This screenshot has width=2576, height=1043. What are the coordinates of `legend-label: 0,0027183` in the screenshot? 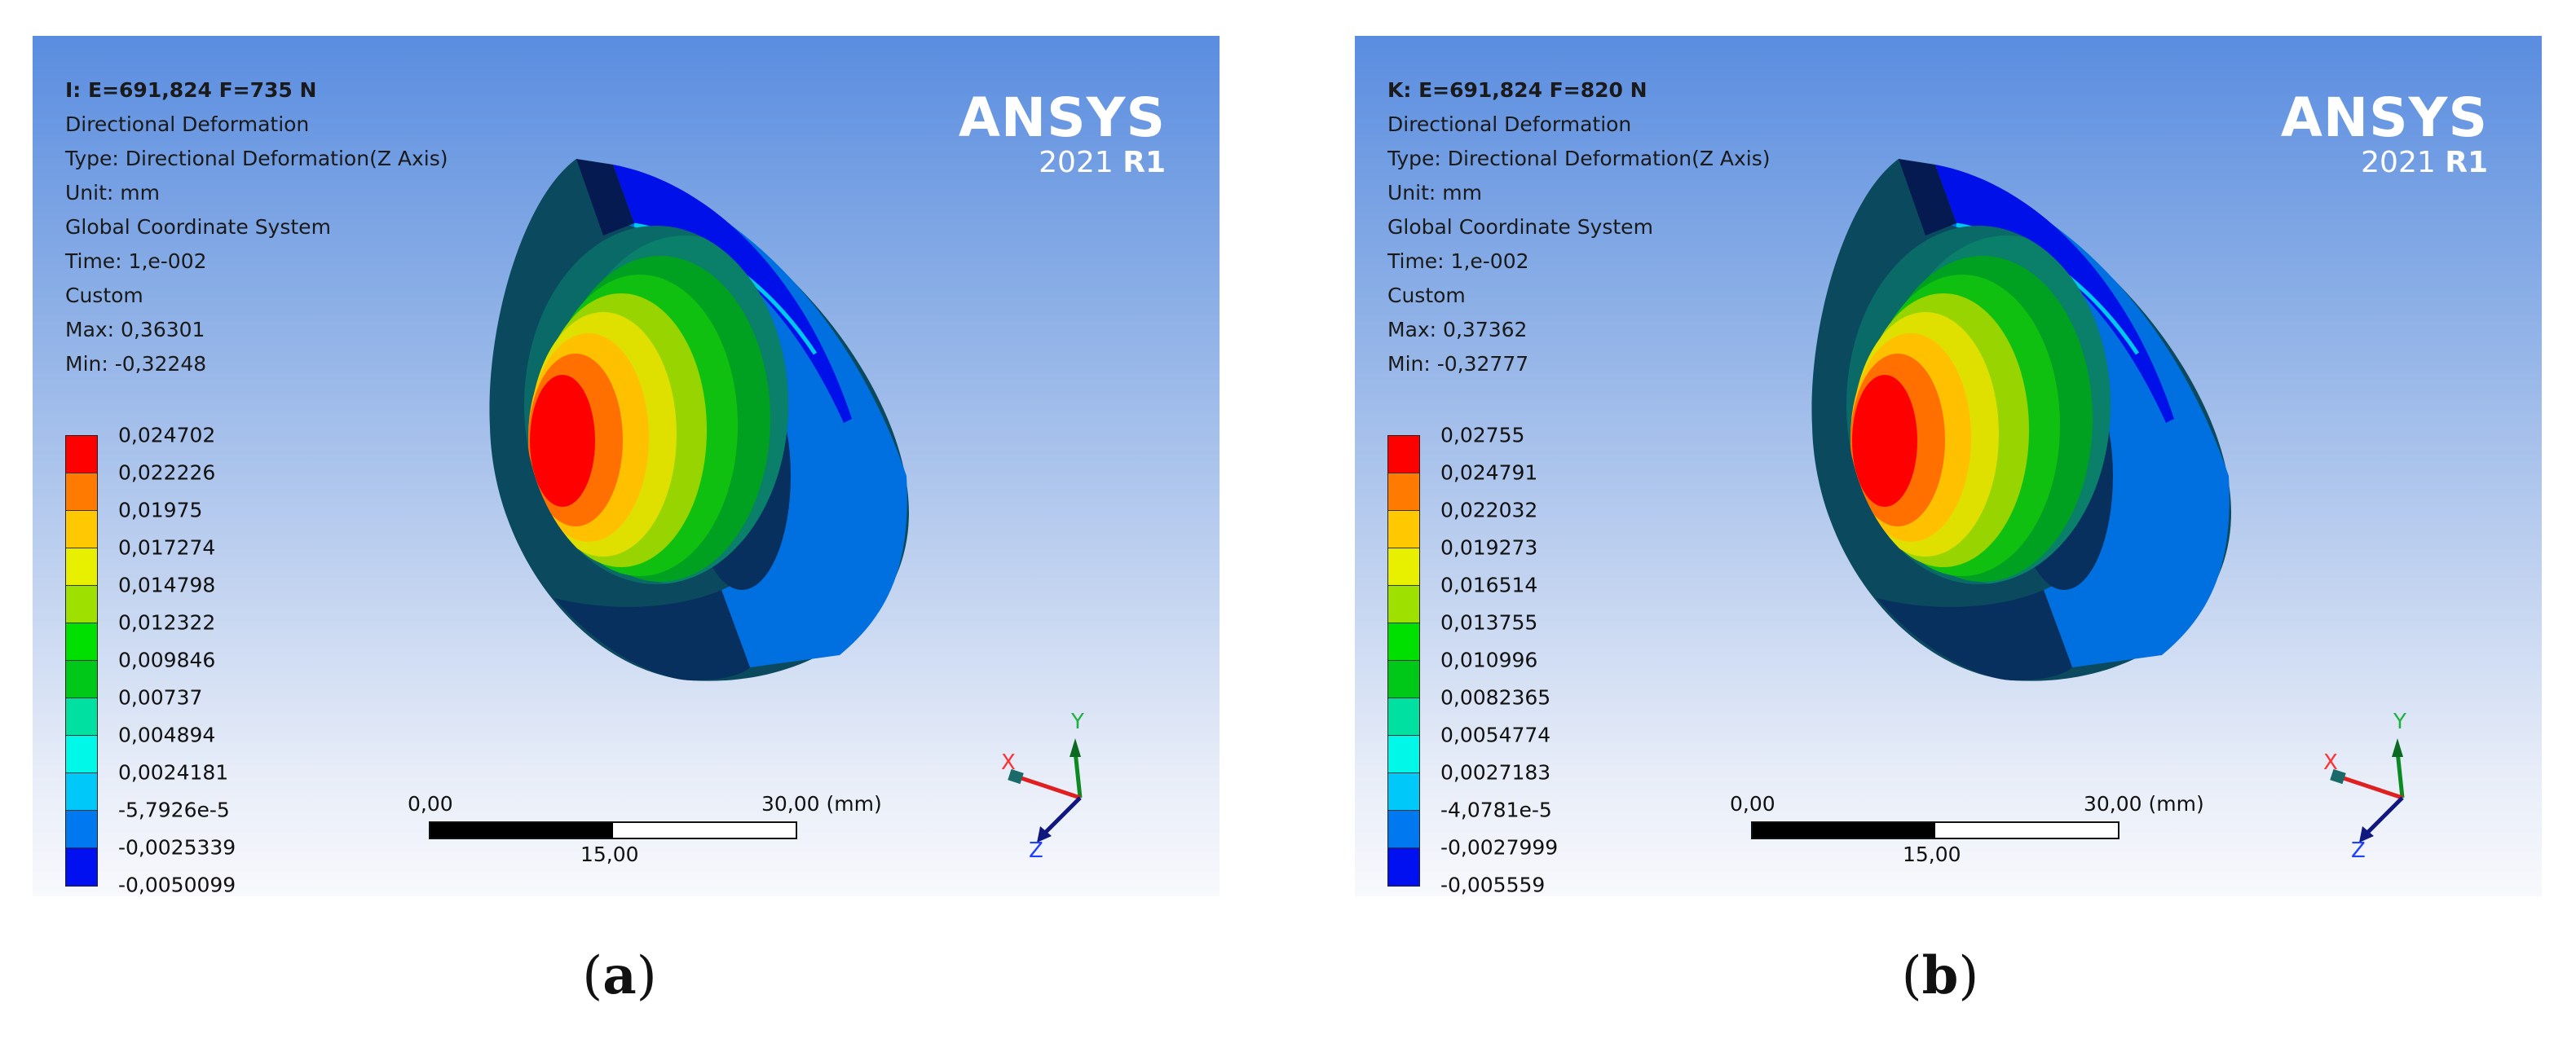 It's located at (1495, 773).